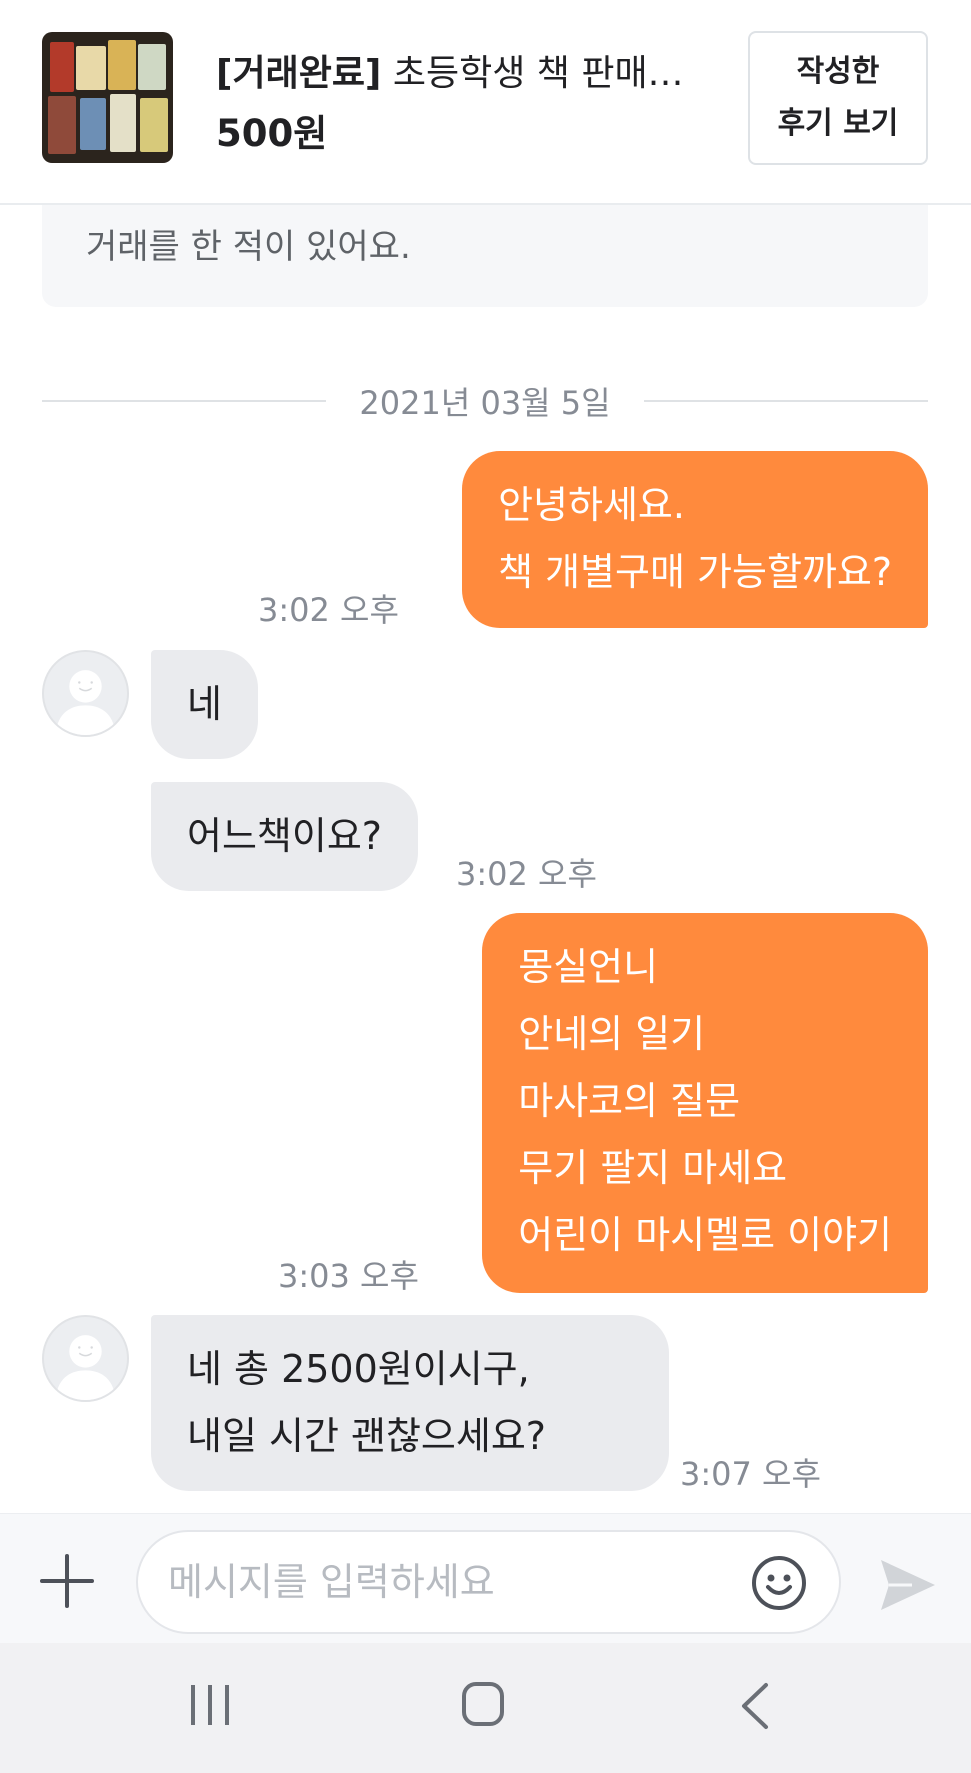  Describe the element at coordinates (629, 1101) in the screenshot. I see `message-line: 마사코의 질문` at that location.